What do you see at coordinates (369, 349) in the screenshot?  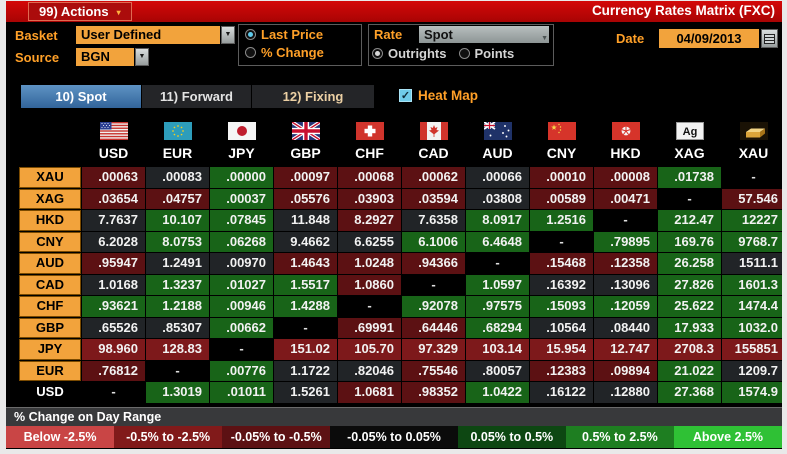 I see `cell-jpy-chf: 105.70` at bounding box center [369, 349].